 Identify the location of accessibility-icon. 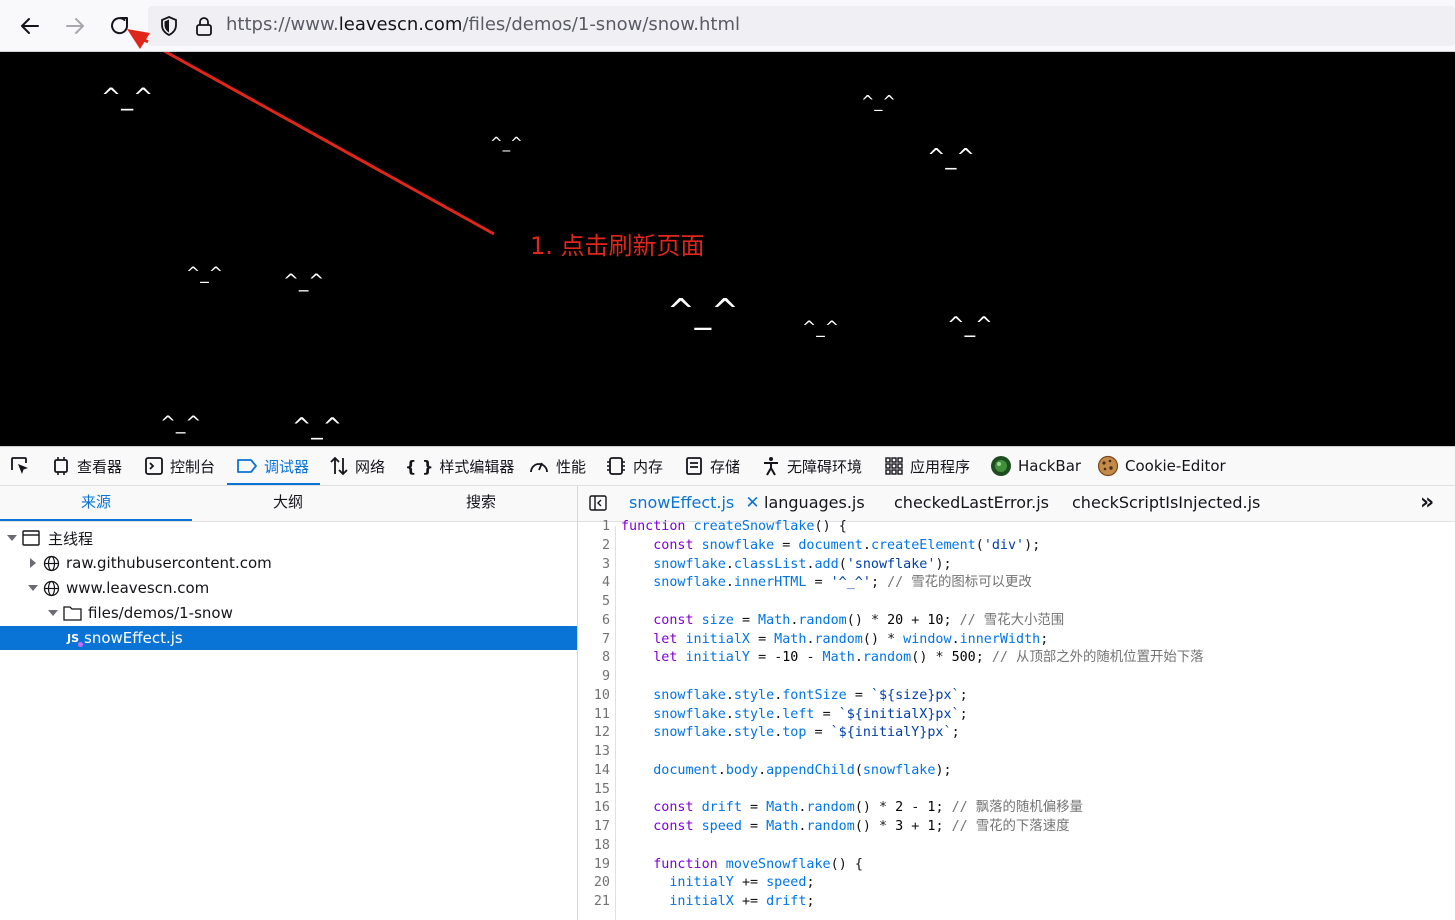
(771, 466).